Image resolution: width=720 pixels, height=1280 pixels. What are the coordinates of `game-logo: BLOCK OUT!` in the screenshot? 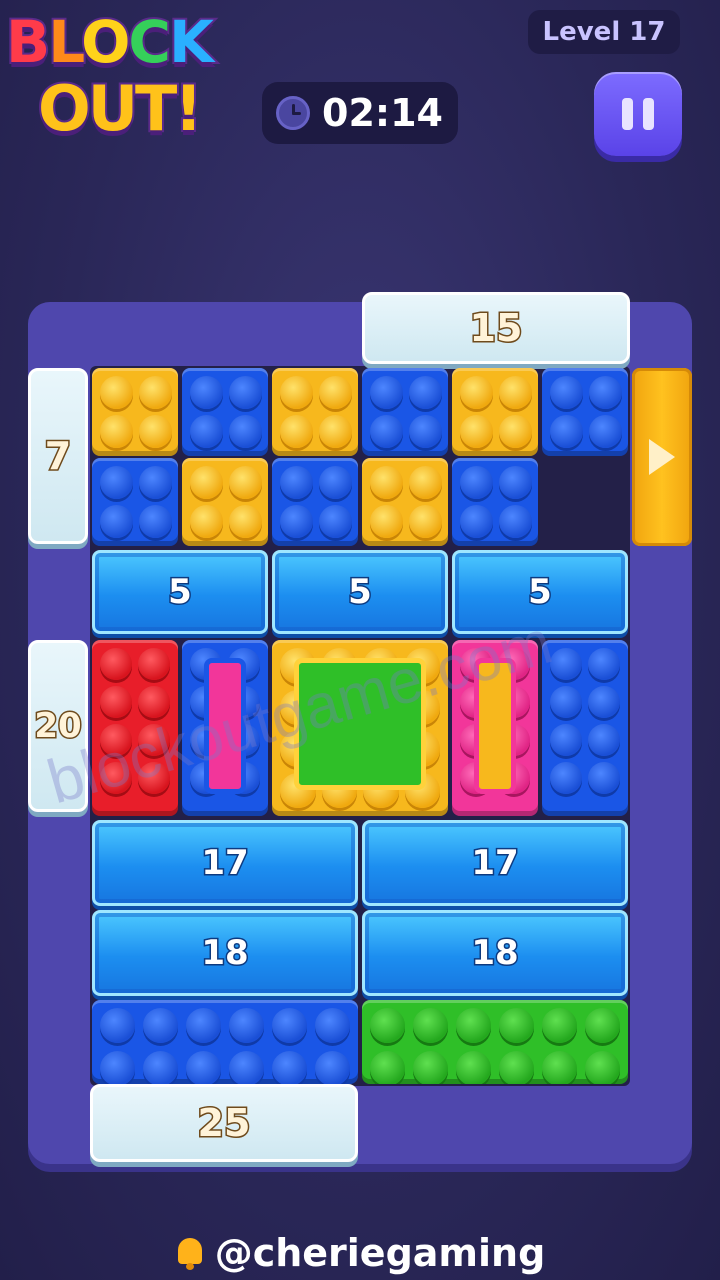 It's located at (131, 76).